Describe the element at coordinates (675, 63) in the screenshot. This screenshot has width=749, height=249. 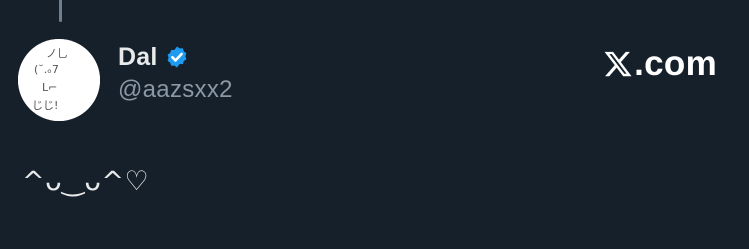
I see `site-domain: .com` at that location.